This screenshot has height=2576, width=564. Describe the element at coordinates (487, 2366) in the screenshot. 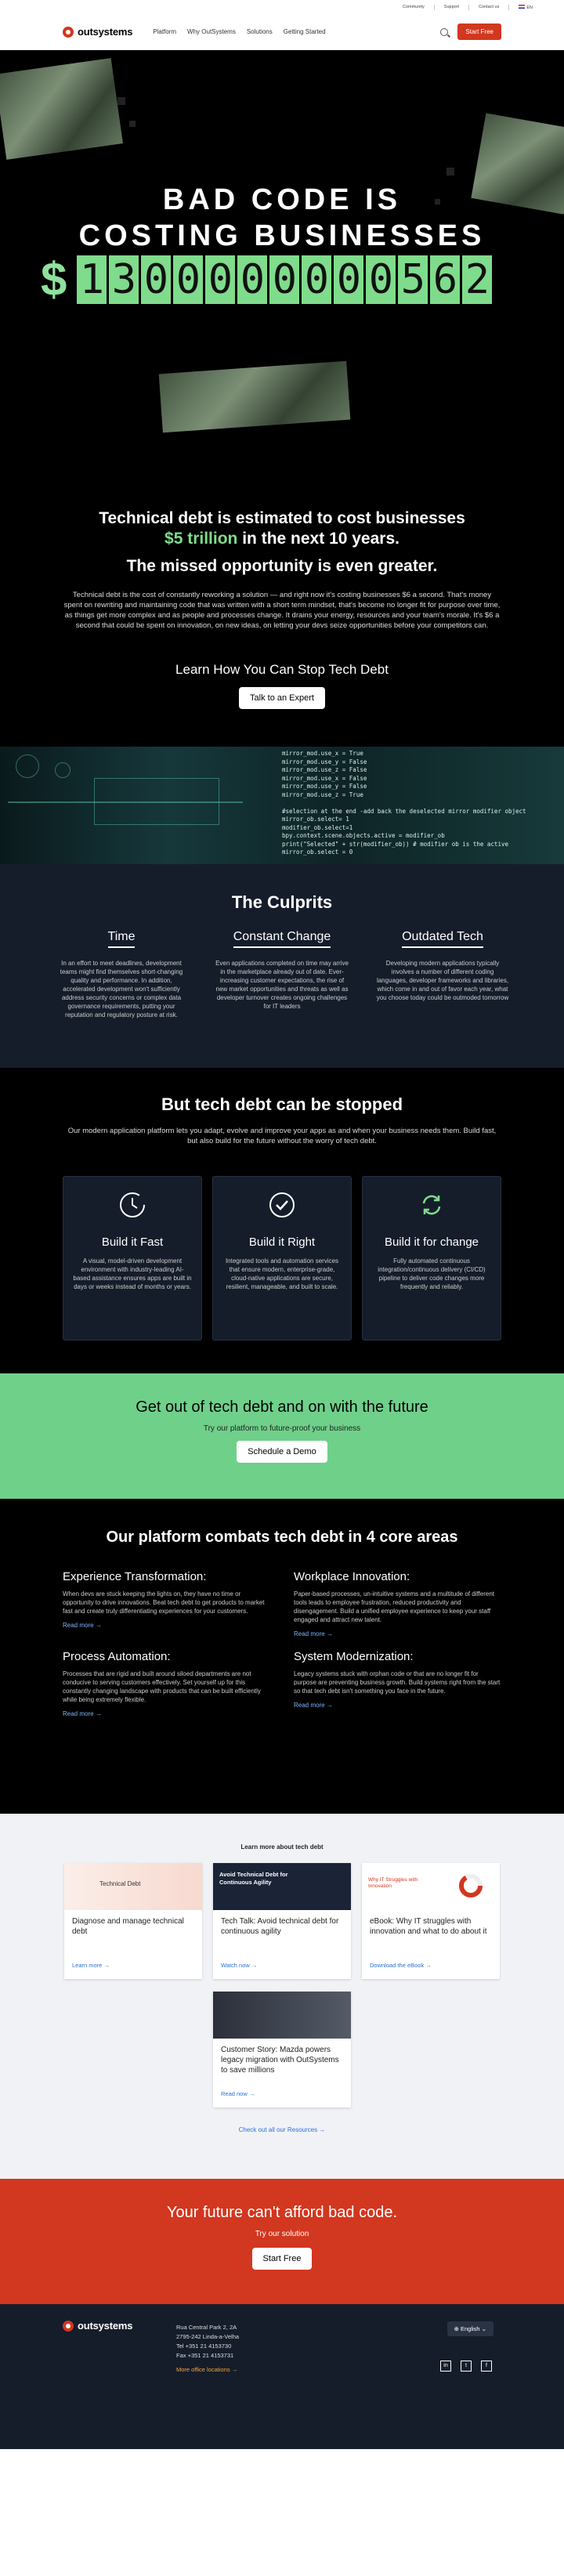

I see `facebook-icon: f` at that location.